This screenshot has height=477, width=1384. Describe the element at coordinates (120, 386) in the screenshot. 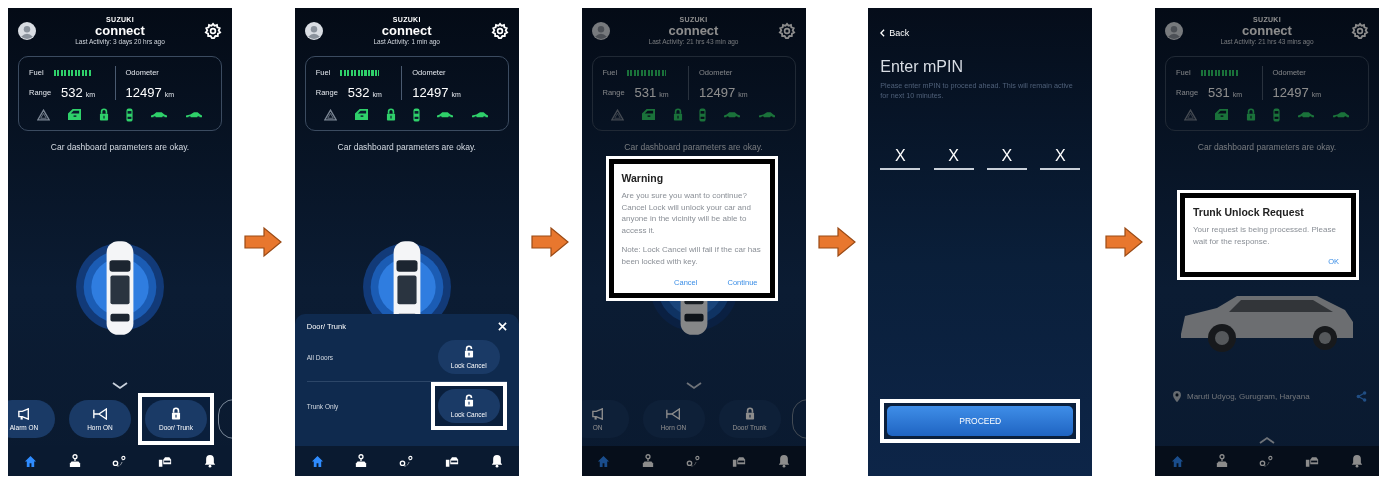

I see `chevron-icon` at that location.